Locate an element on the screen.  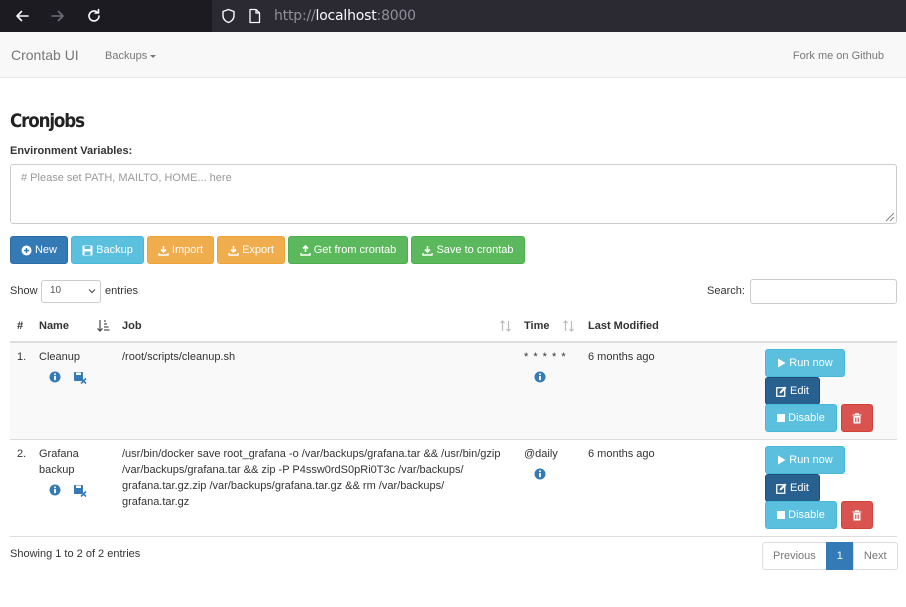
sort-asc-icon is located at coordinates (103, 326).